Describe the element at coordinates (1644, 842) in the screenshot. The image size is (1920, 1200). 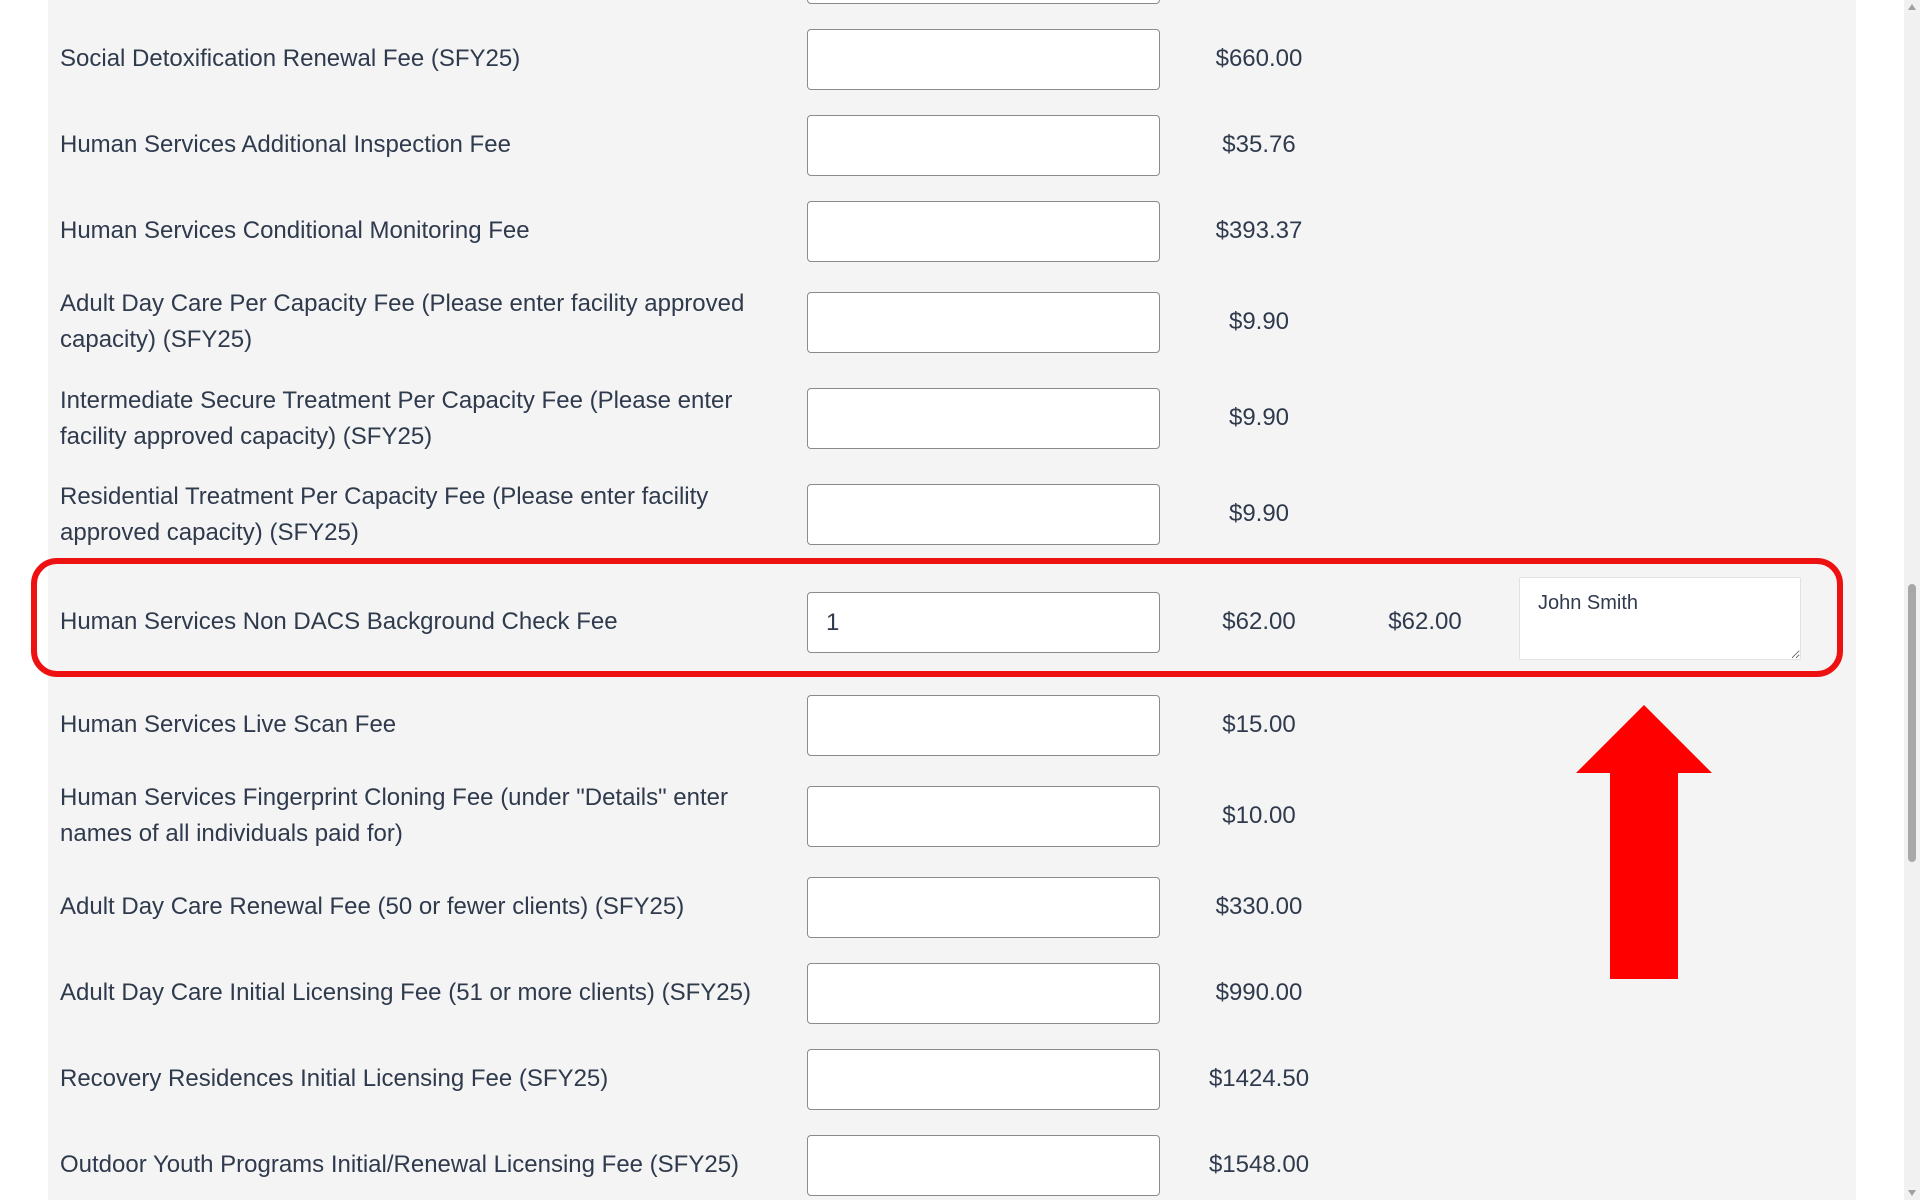
I see `up-arrow-icon` at that location.